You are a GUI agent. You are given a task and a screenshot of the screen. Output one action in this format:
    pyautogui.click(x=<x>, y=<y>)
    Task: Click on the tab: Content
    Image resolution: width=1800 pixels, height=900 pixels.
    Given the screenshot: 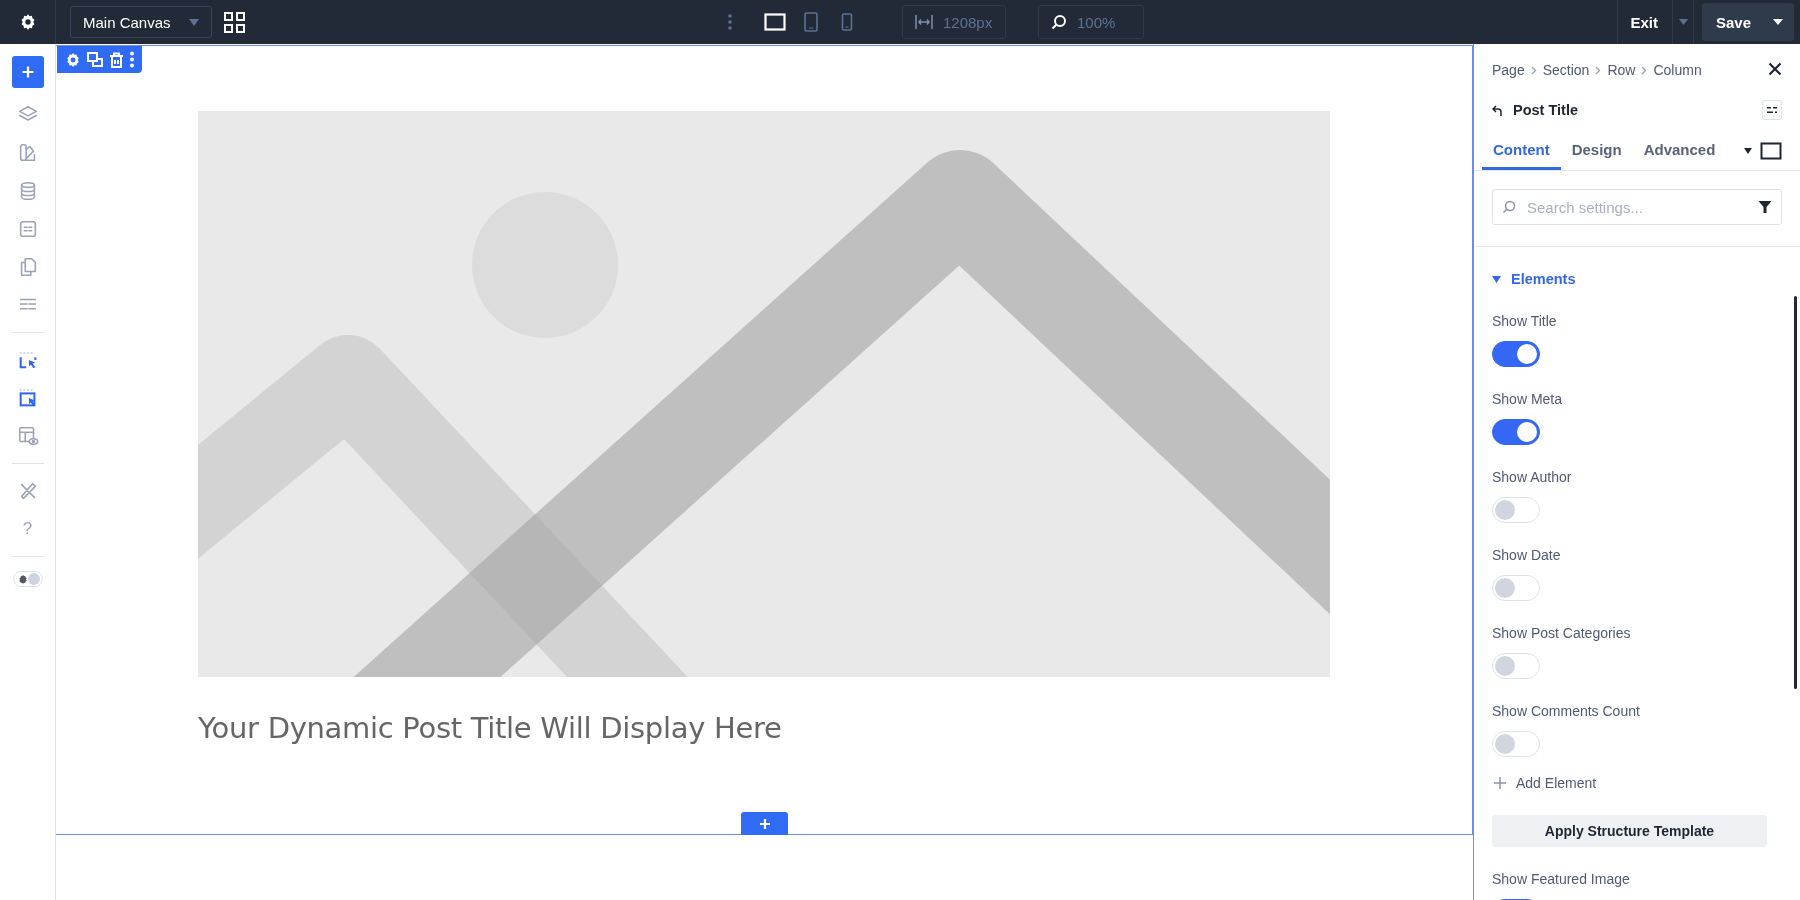 What is the action you would take?
    pyautogui.click(x=1521, y=151)
    